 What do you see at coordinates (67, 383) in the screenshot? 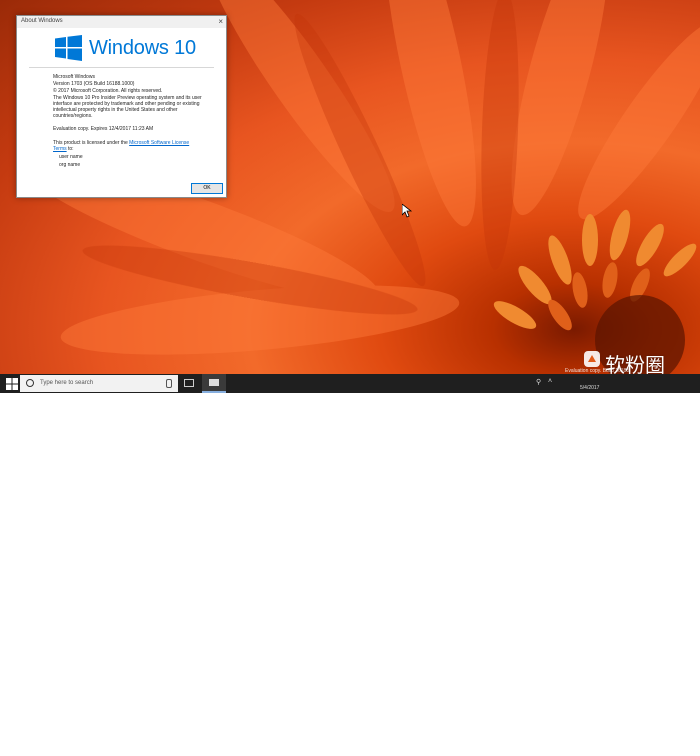
I see `search-placeholder: Type here to search` at bounding box center [67, 383].